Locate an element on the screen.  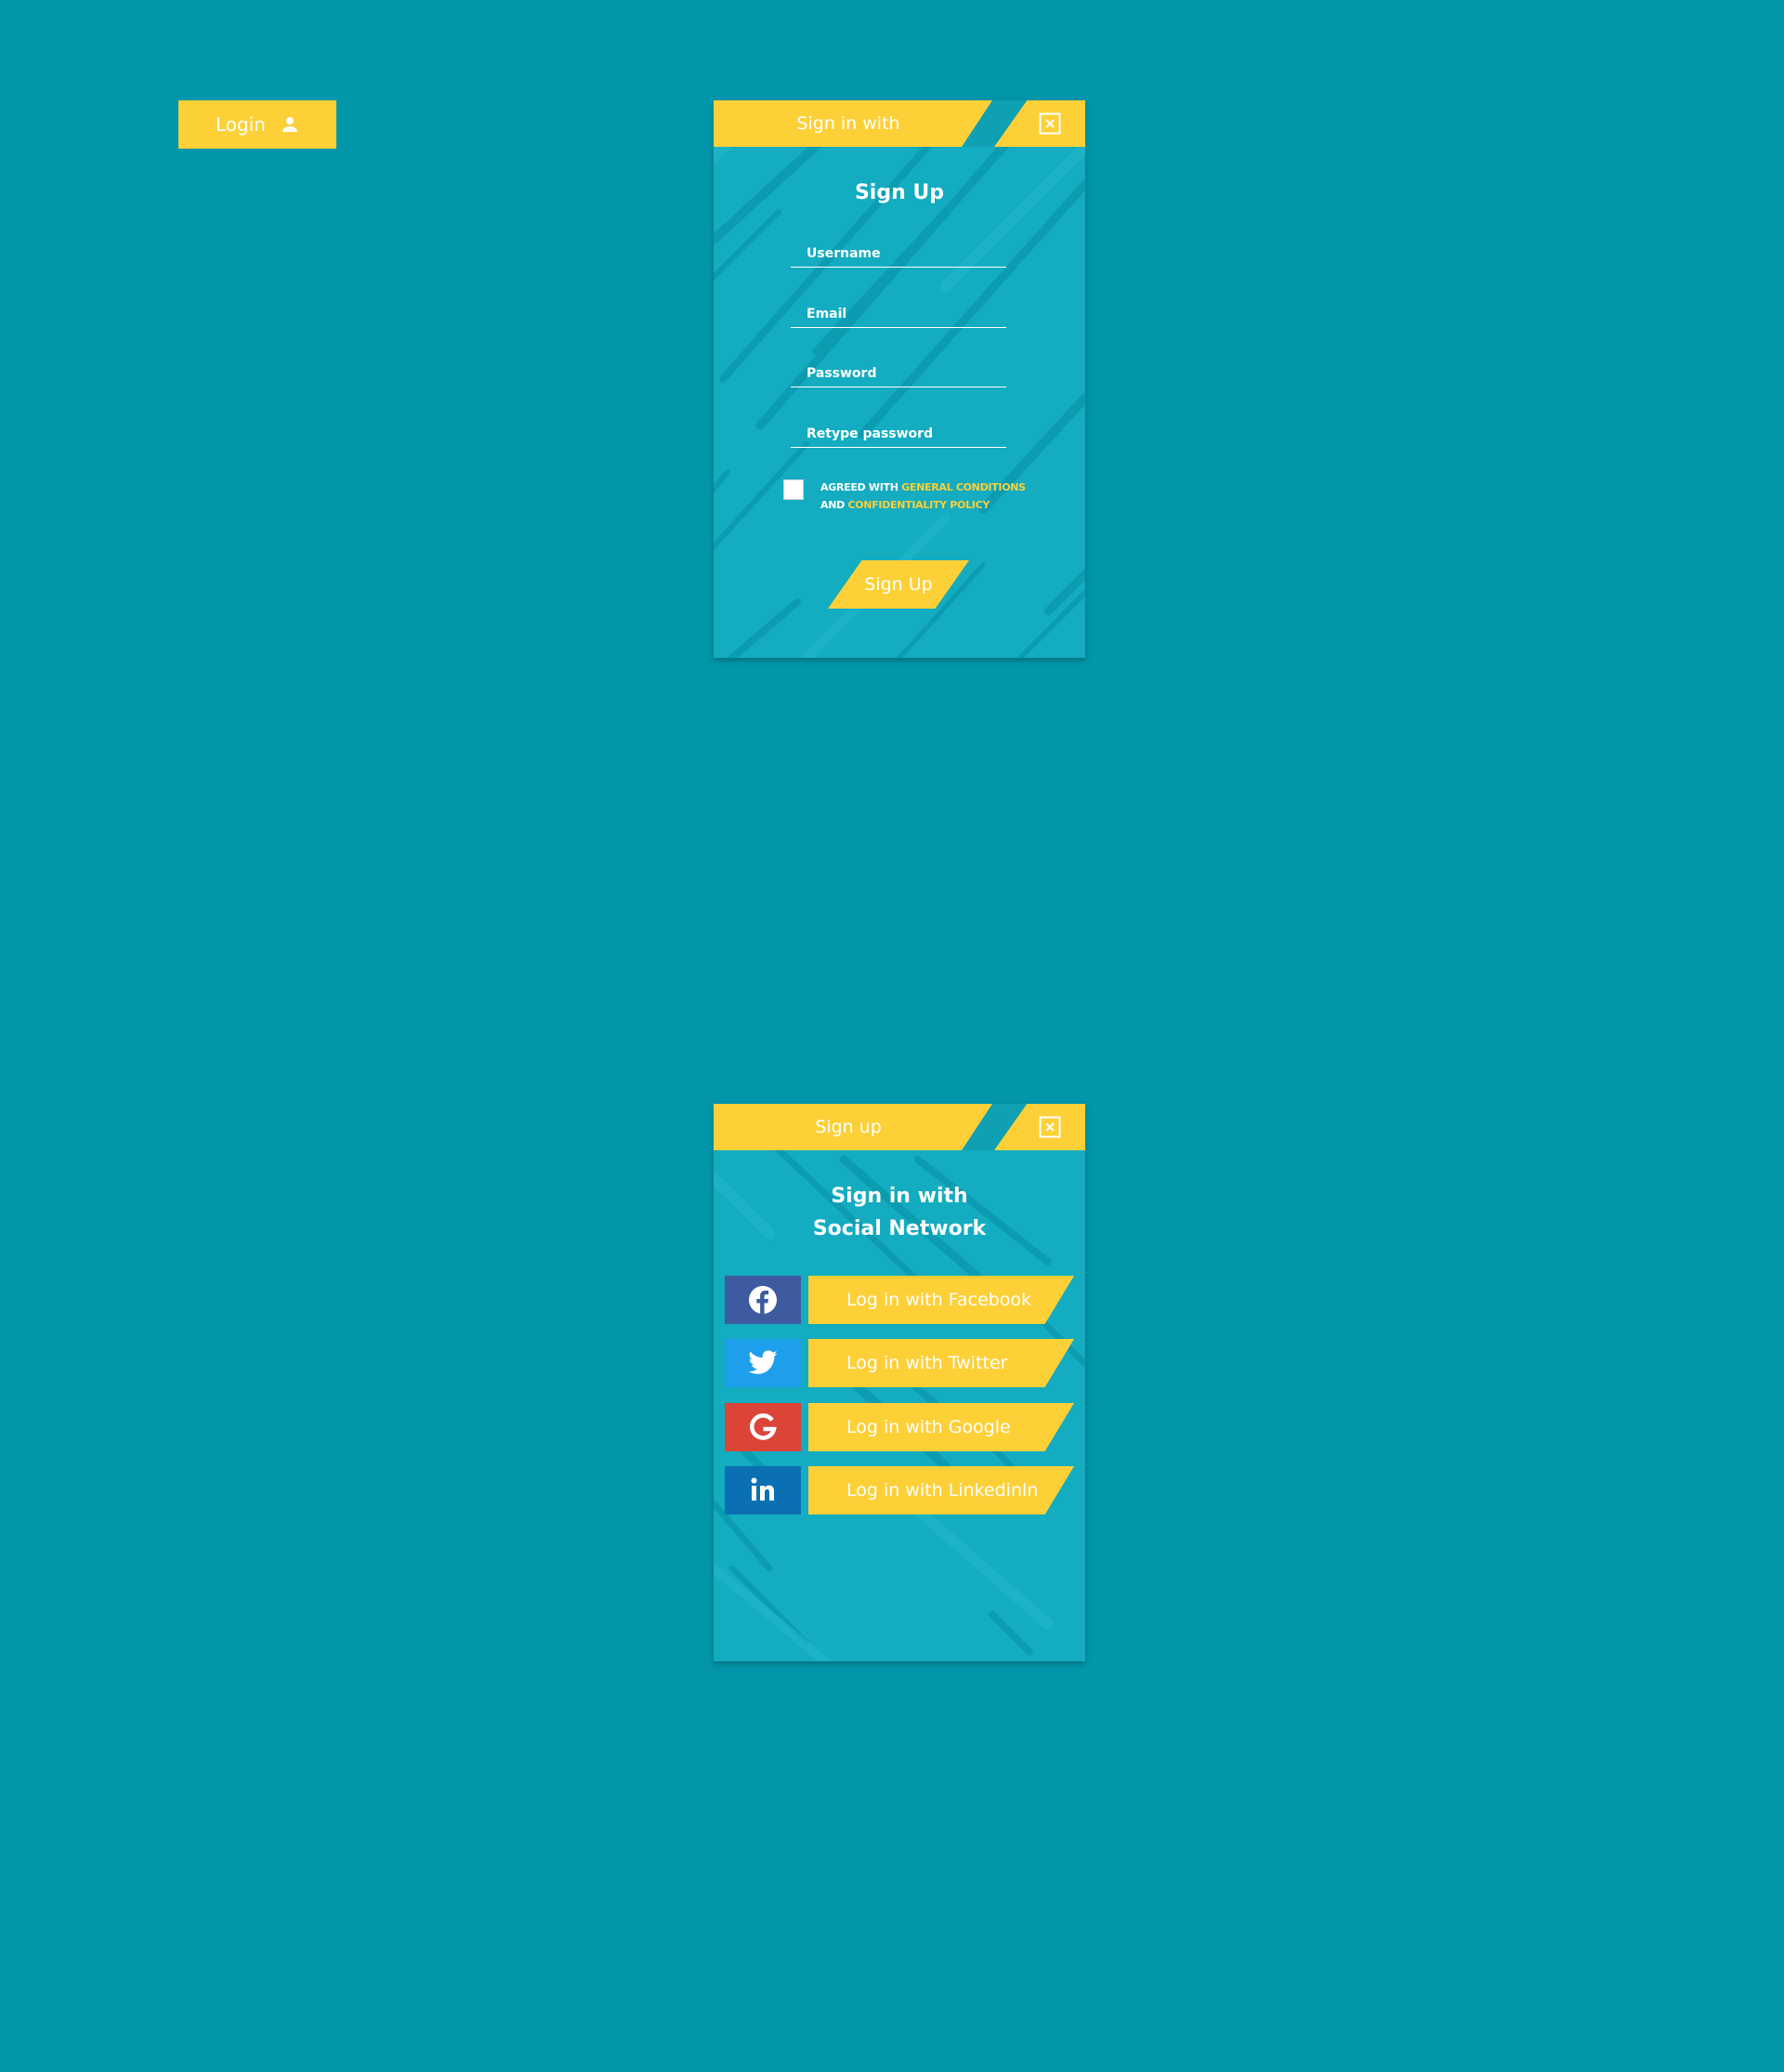
facebook-icon-button is located at coordinates (763, 1300).